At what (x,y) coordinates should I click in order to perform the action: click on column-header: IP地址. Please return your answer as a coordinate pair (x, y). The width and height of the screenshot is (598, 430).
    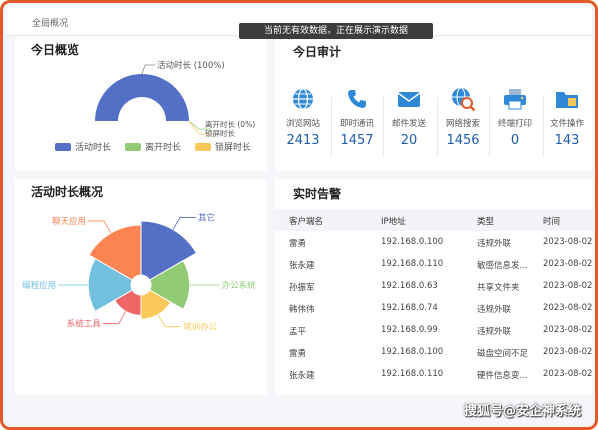
    Looking at the image, I should click on (393, 221).